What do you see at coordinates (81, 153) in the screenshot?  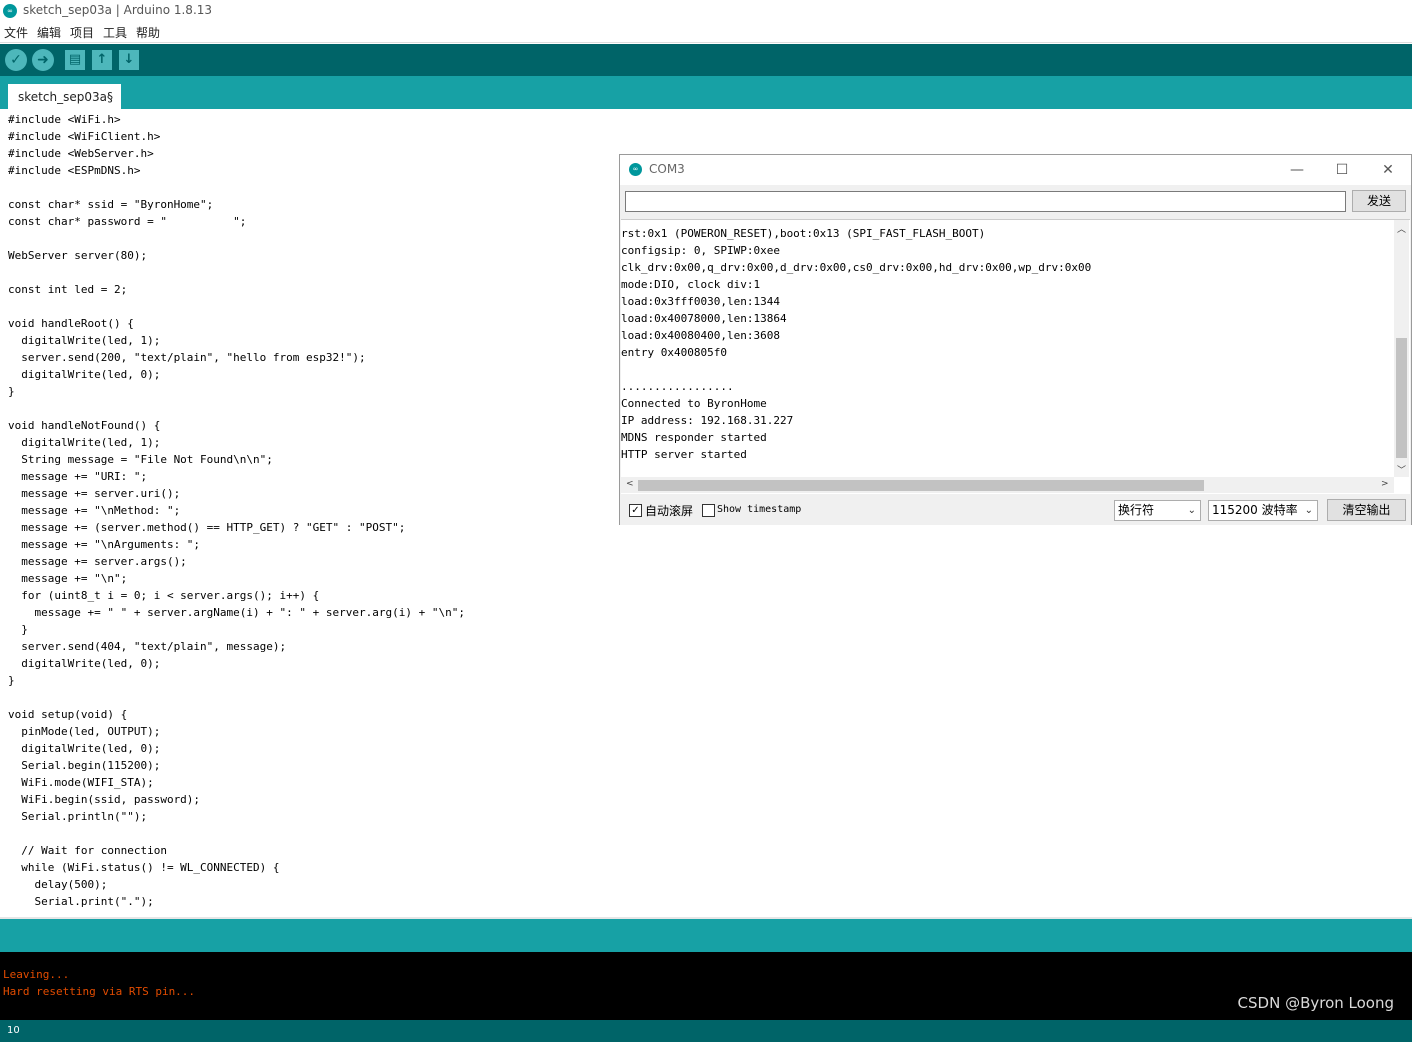 I see `code-line: #include <WebServer.h>` at bounding box center [81, 153].